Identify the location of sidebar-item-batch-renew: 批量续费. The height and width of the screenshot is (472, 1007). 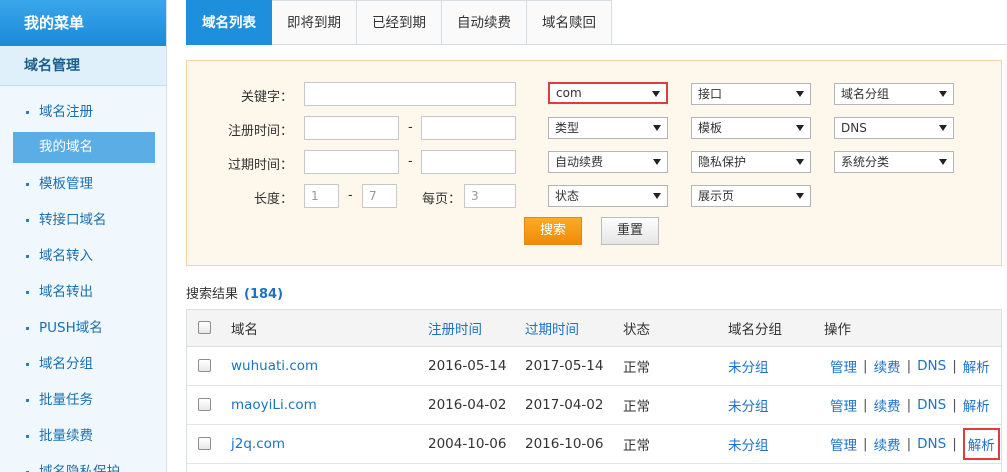
(83, 436).